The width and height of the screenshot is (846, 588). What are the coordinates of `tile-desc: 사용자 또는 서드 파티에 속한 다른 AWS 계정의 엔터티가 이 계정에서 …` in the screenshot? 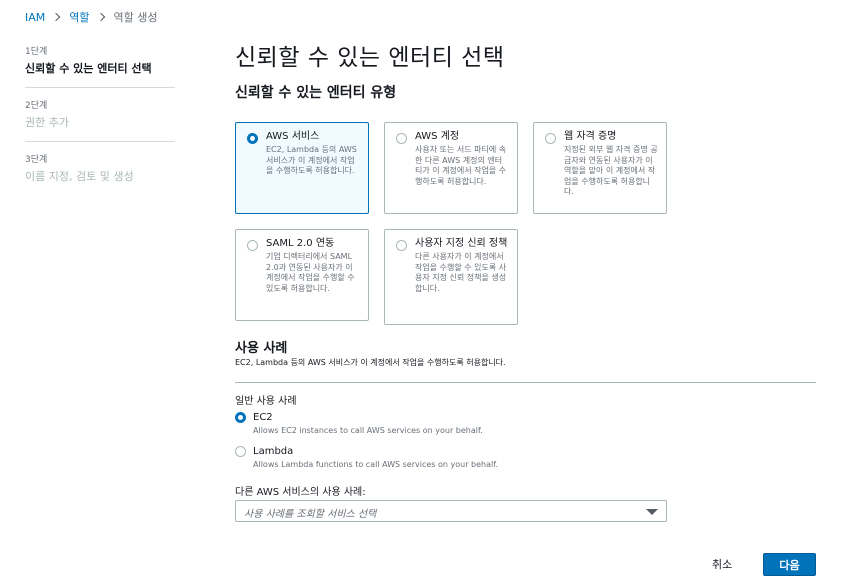 It's located at (461, 165).